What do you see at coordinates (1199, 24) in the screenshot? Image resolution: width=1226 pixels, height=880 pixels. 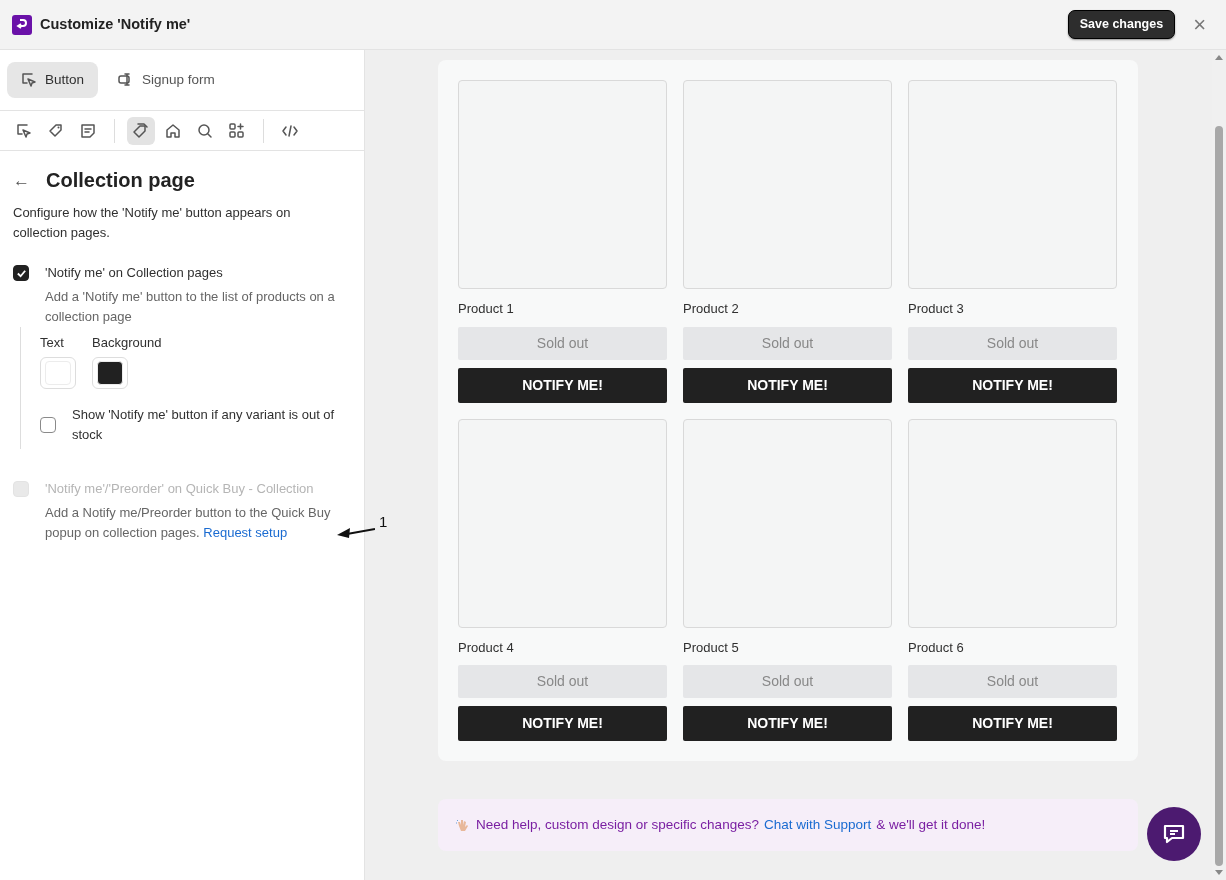 I see `close-button: ×` at bounding box center [1199, 24].